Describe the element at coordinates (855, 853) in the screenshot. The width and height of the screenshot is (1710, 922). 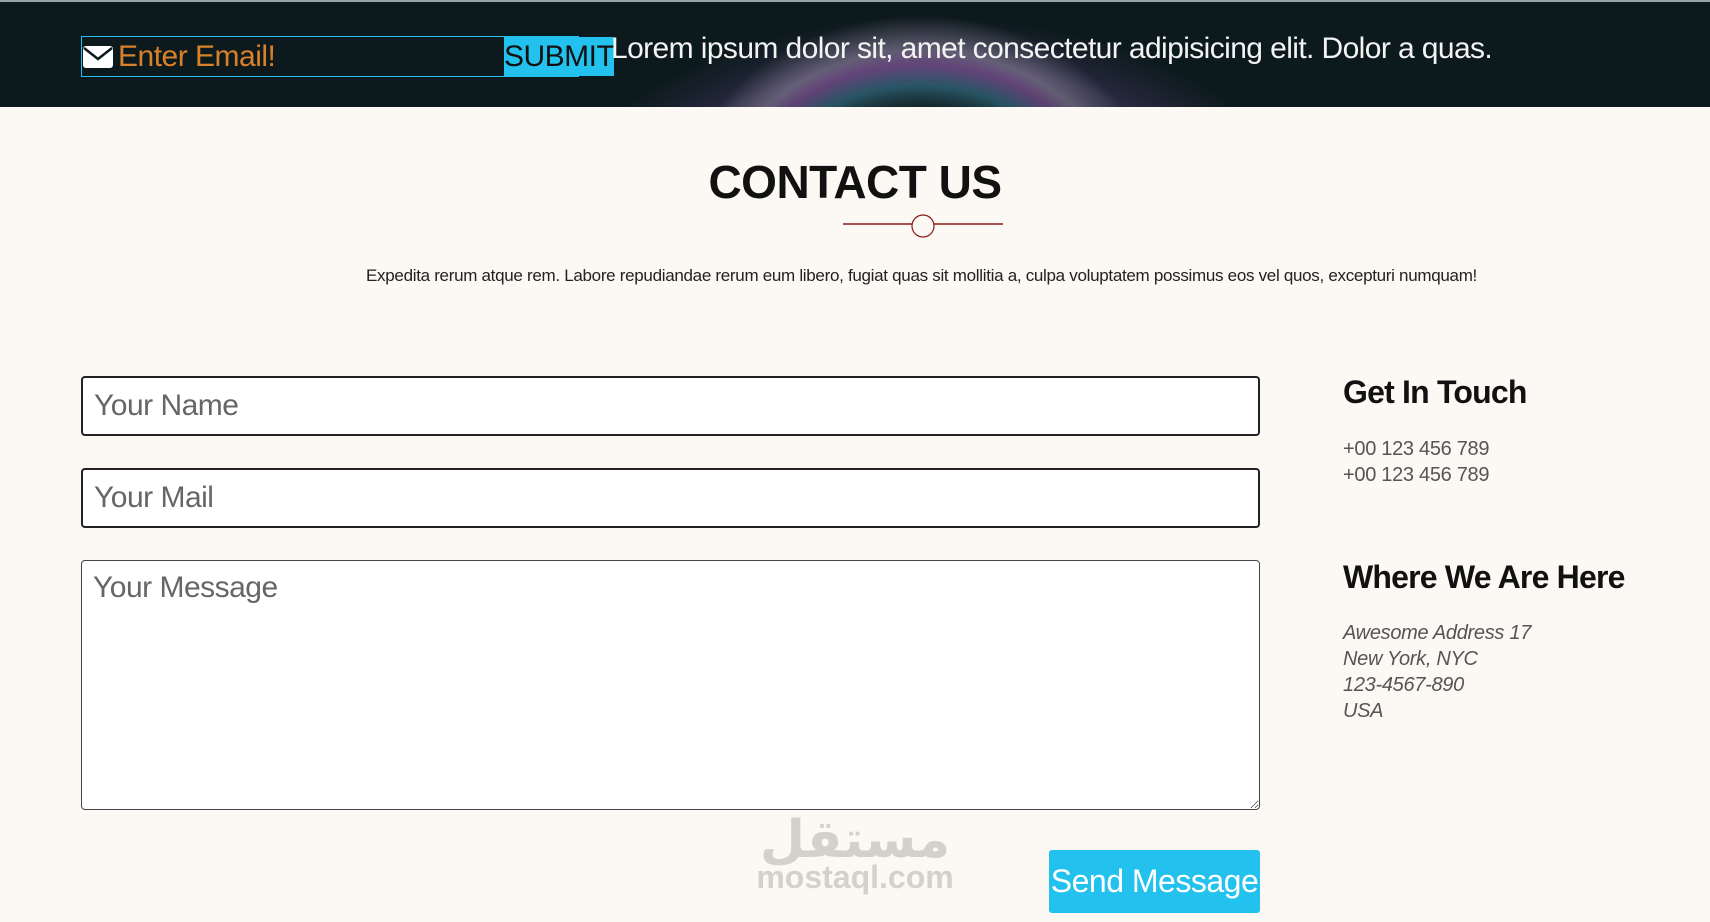
I see `watermark-logo: مستقل mostaql.com` at that location.